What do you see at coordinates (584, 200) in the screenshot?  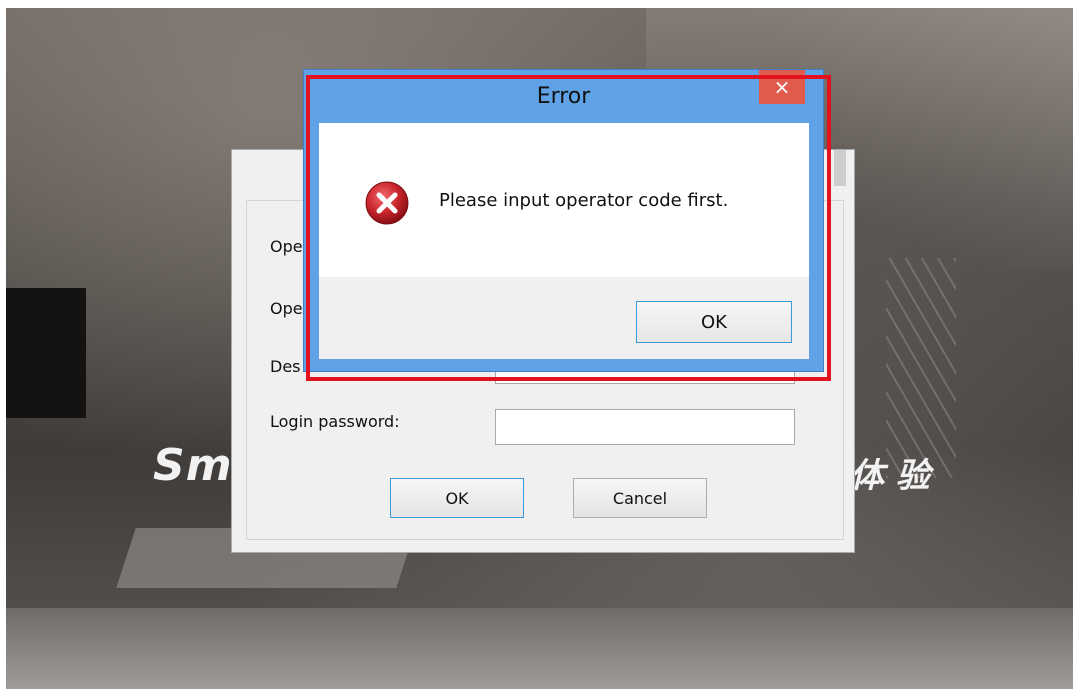 I see `error-message: Please input operator code first.` at bounding box center [584, 200].